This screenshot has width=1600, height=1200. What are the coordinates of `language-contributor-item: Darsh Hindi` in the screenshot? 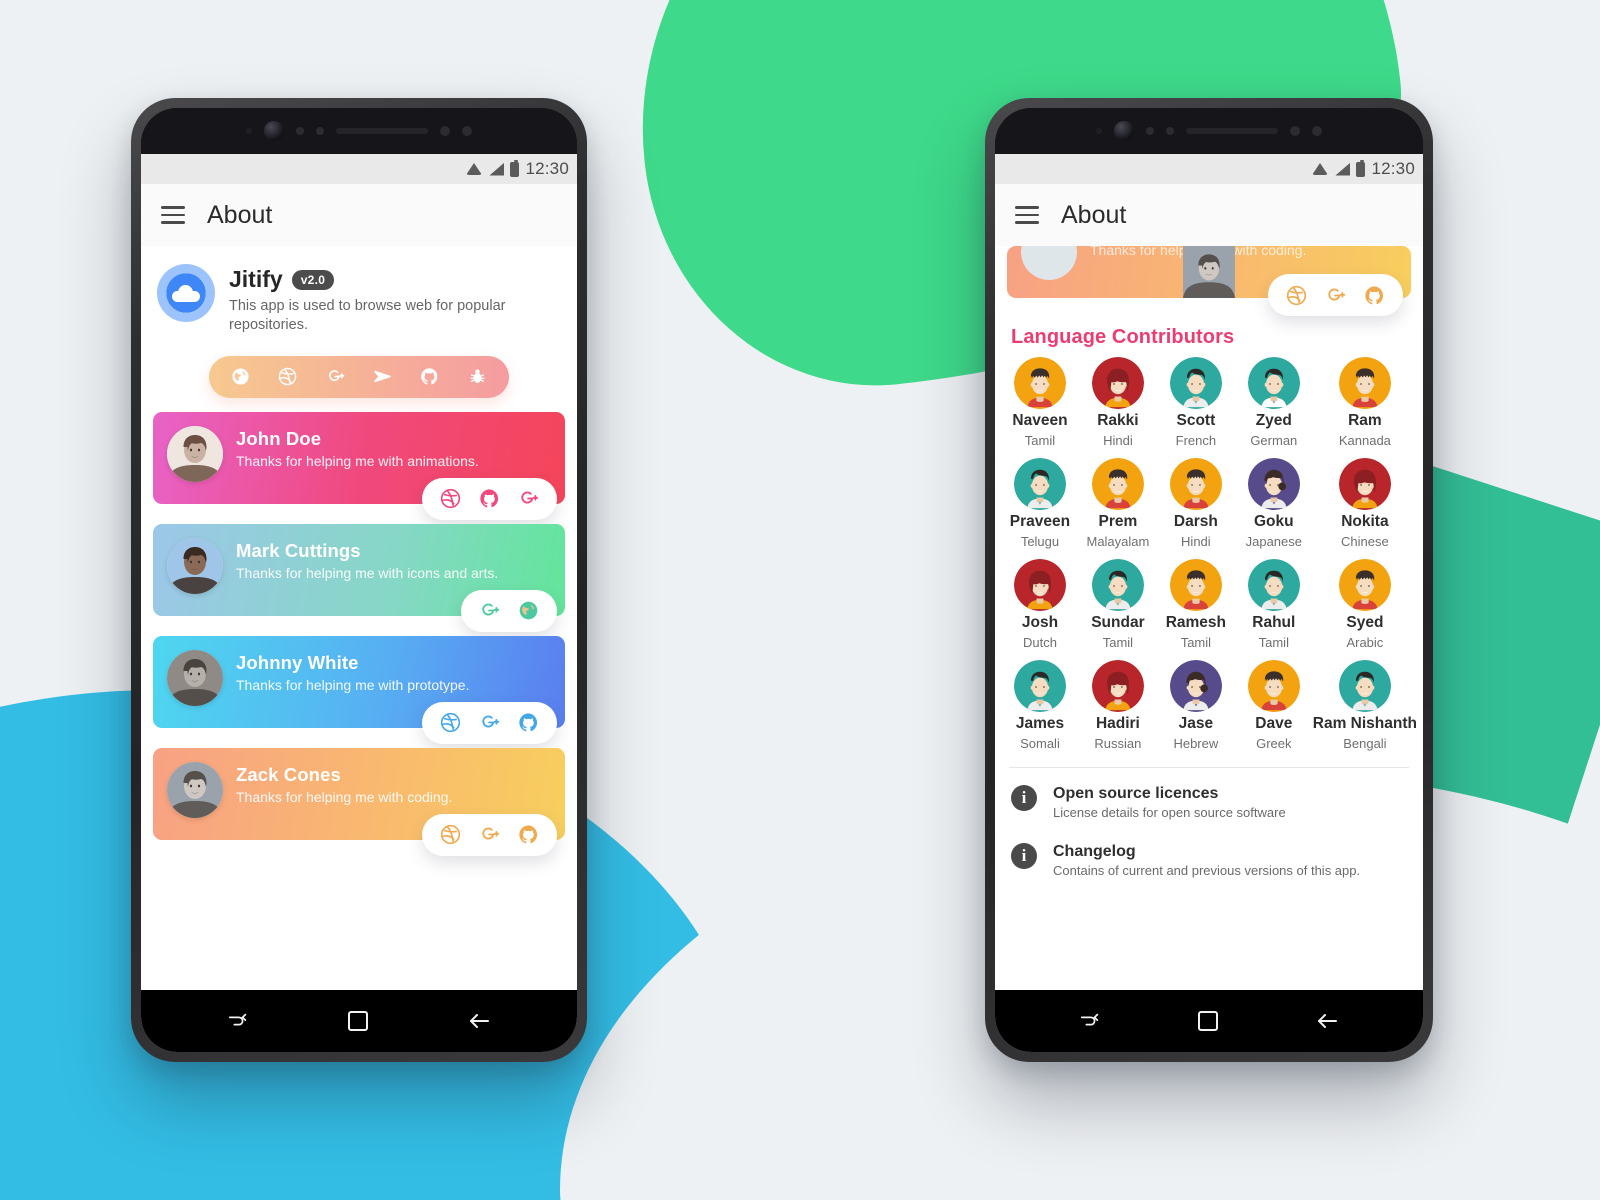 It's located at (1196, 503).